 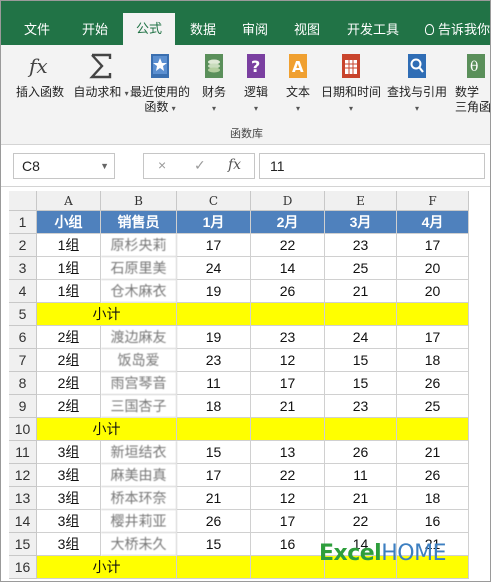 What do you see at coordinates (214, 222) in the screenshot?
I see `header-cell: 1月` at bounding box center [214, 222].